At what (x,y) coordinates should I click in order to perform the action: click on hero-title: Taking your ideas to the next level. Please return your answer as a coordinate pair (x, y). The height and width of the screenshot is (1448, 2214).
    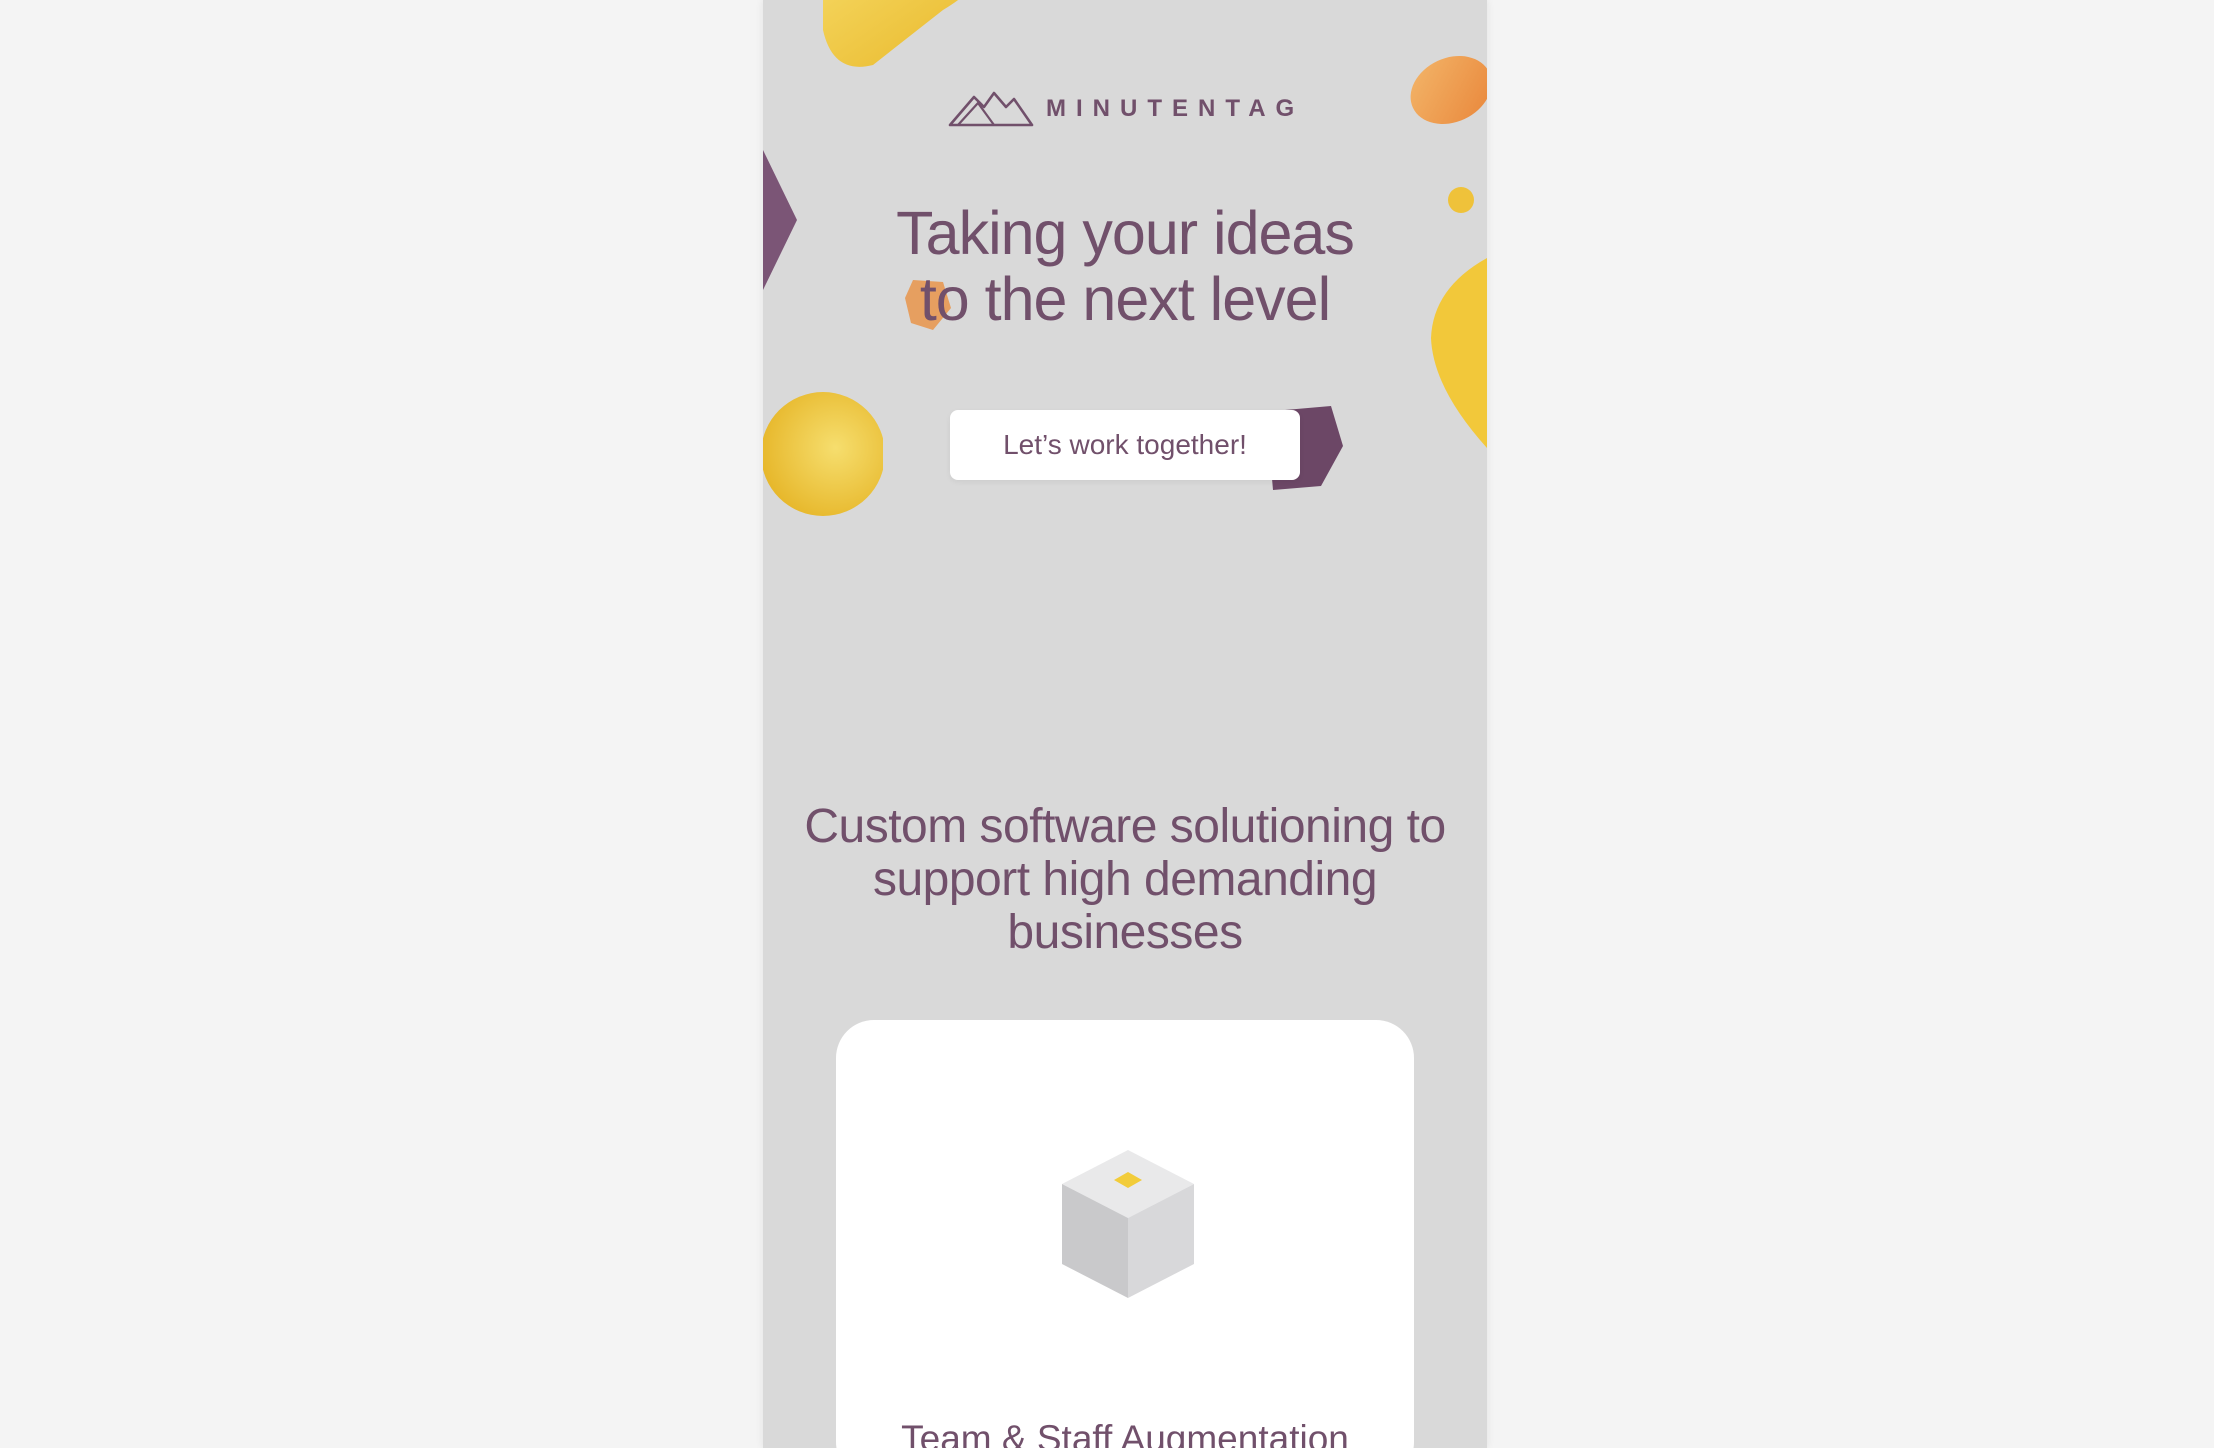
    Looking at the image, I should click on (1125, 266).